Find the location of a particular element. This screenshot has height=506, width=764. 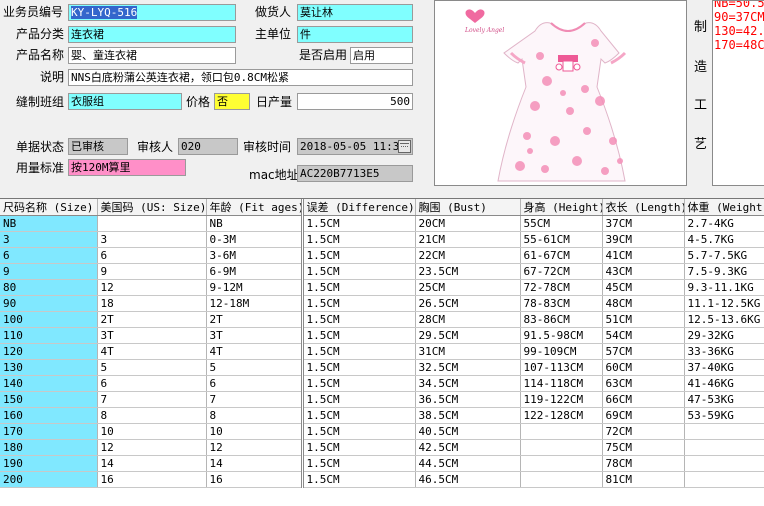

sewing-group-field: 衣服组 is located at coordinates (125, 101).